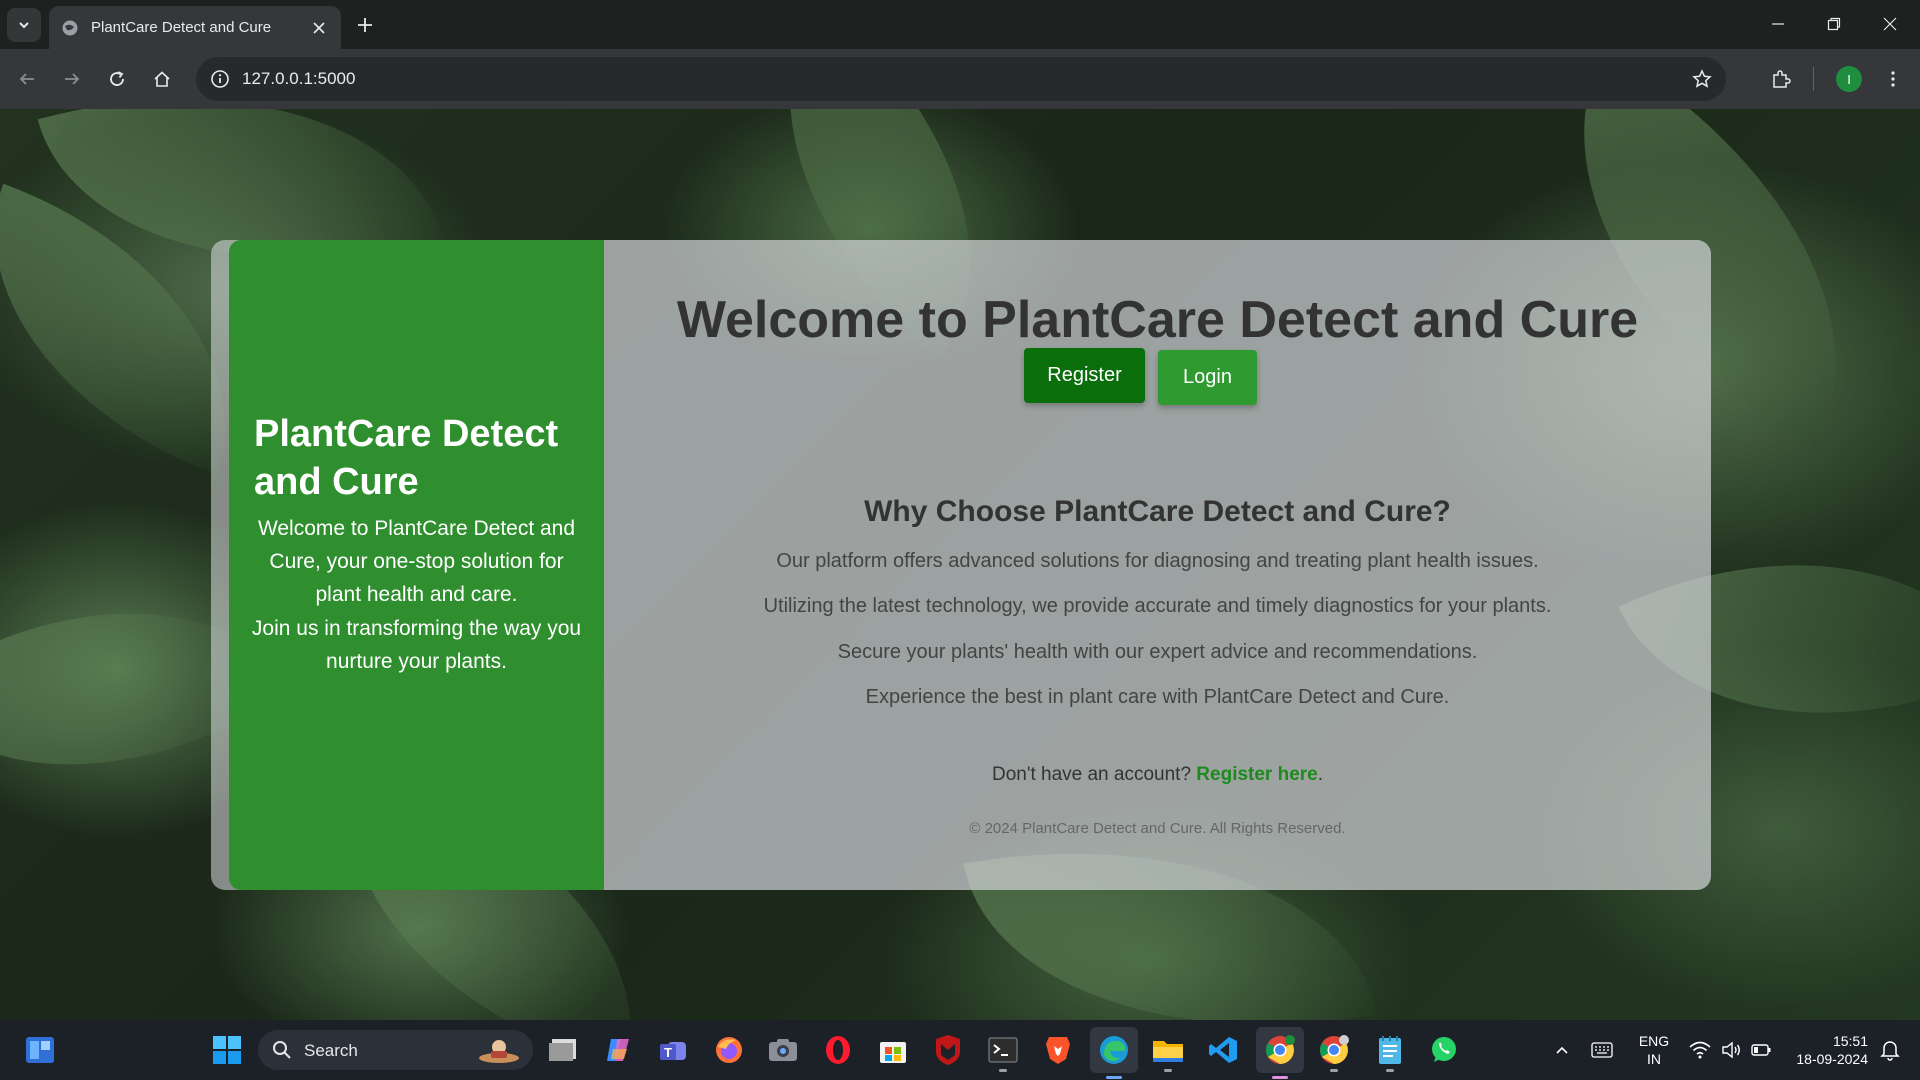  I want to click on notepad-icon, so click(1390, 1050).